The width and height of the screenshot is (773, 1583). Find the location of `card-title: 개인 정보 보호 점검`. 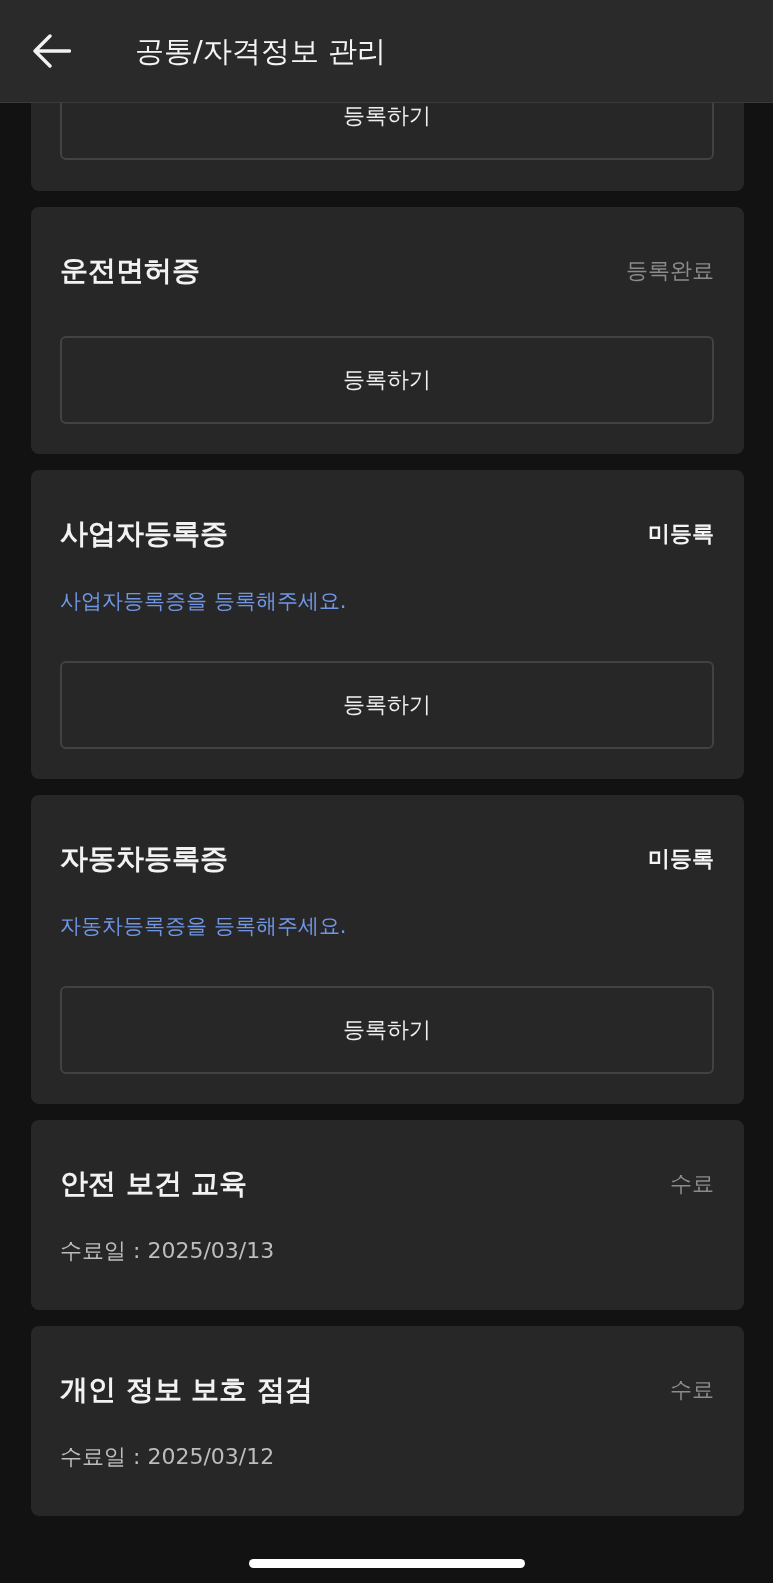

card-title: 개인 정보 보호 점검 is located at coordinates (187, 1390).